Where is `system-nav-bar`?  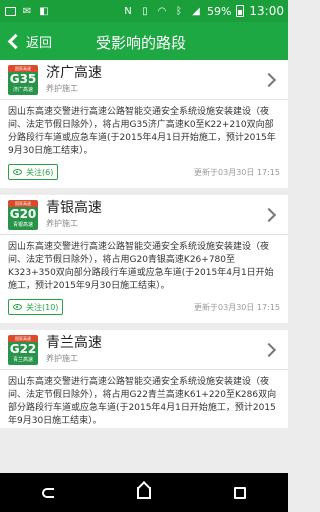
system-nav-bar is located at coordinates (144, 492).